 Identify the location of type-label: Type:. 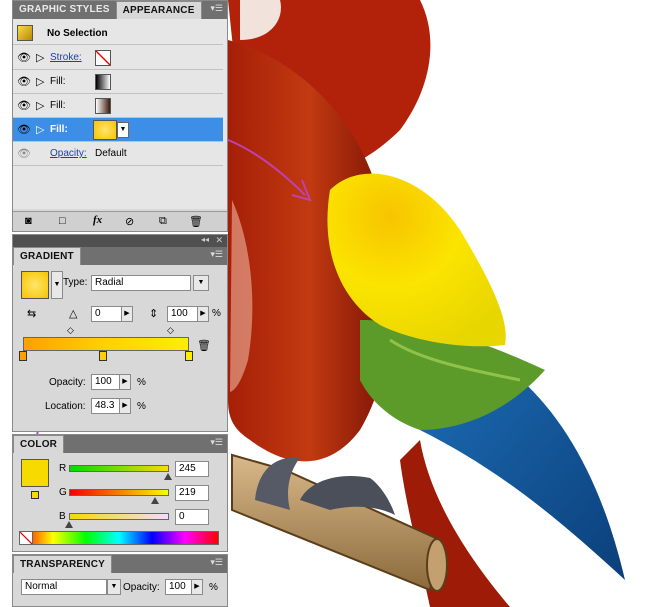
(75, 282).